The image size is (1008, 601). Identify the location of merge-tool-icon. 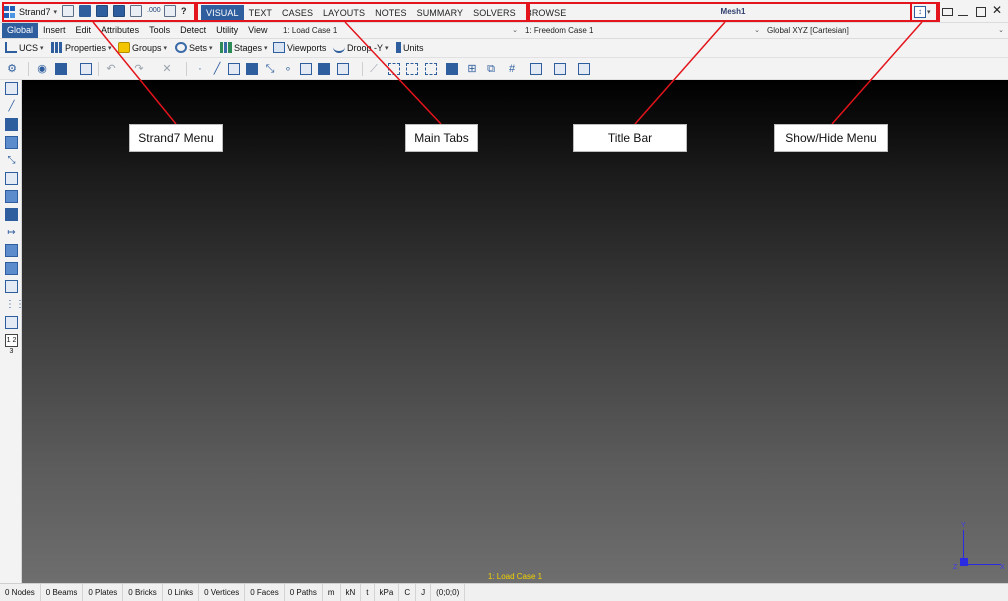
(11, 250).